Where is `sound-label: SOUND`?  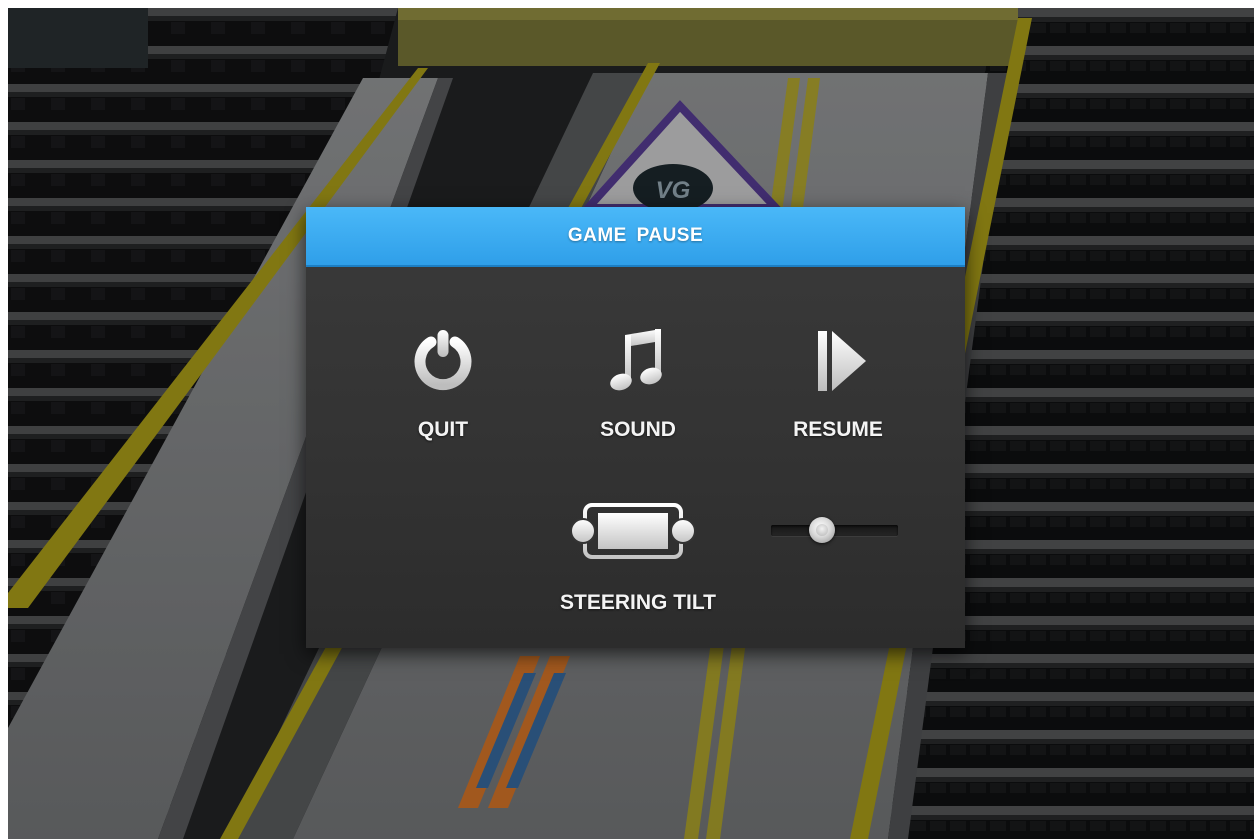
sound-label: SOUND is located at coordinates (638, 429).